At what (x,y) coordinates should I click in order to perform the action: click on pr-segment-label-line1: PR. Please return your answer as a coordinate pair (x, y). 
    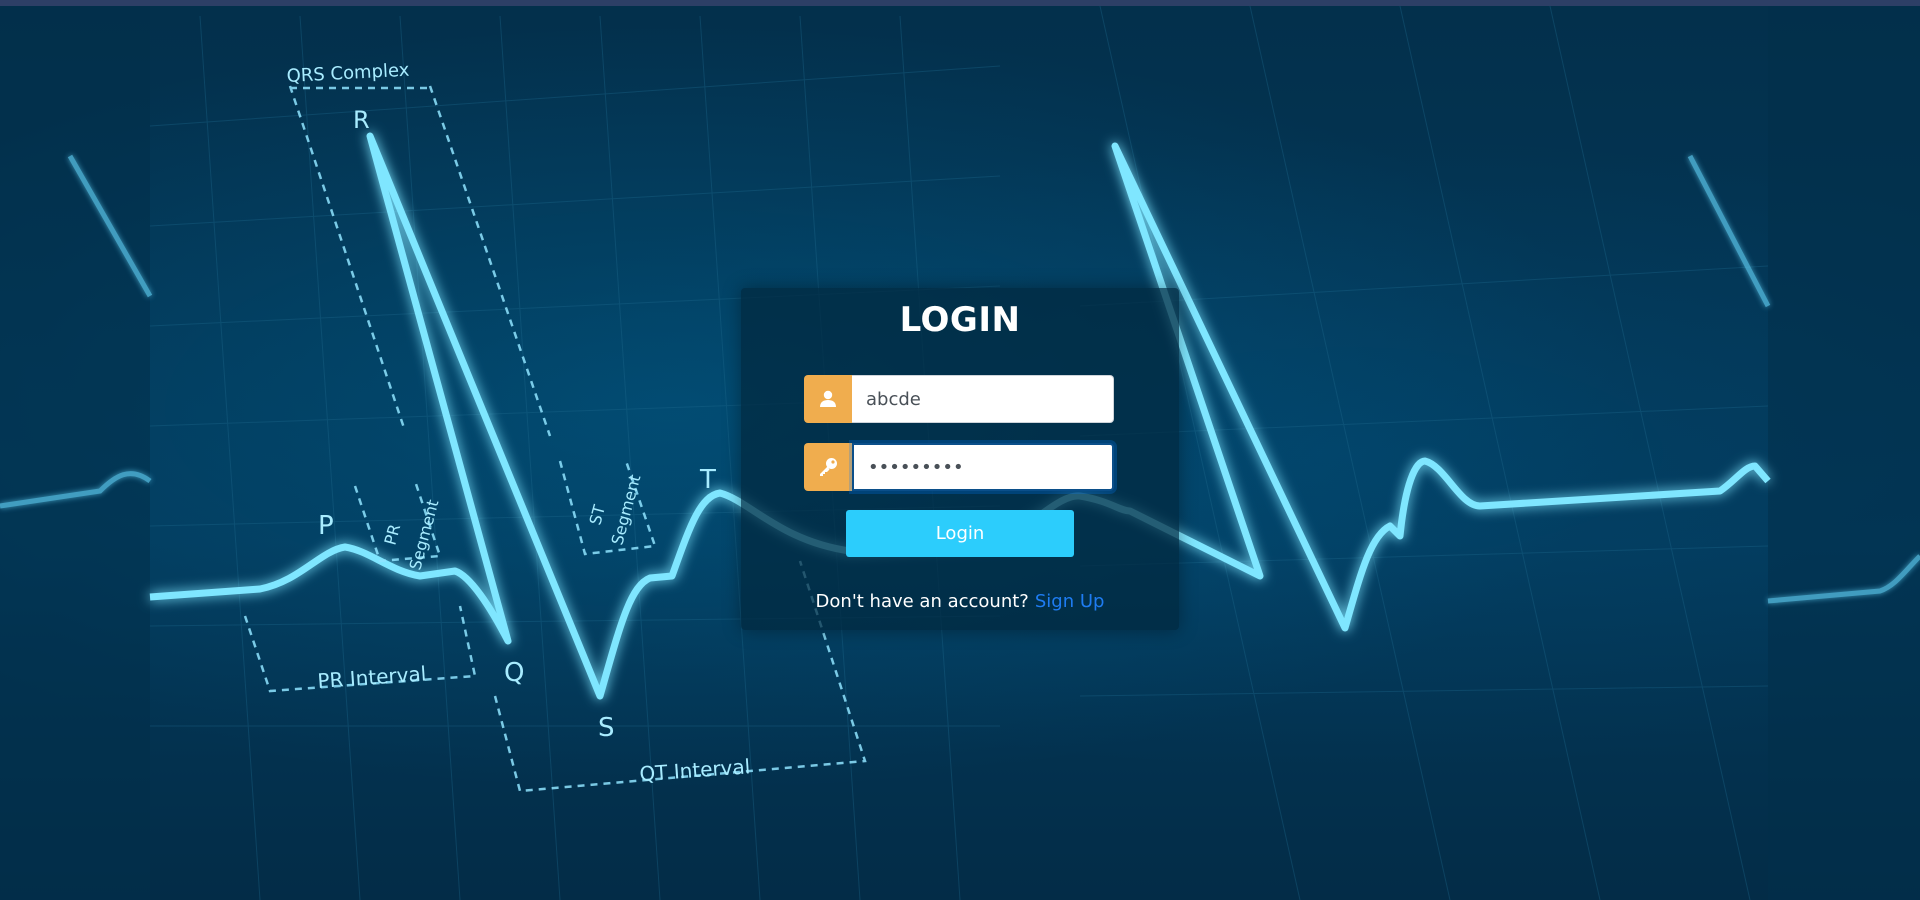
    Looking at the image, I should click on (393, 534).